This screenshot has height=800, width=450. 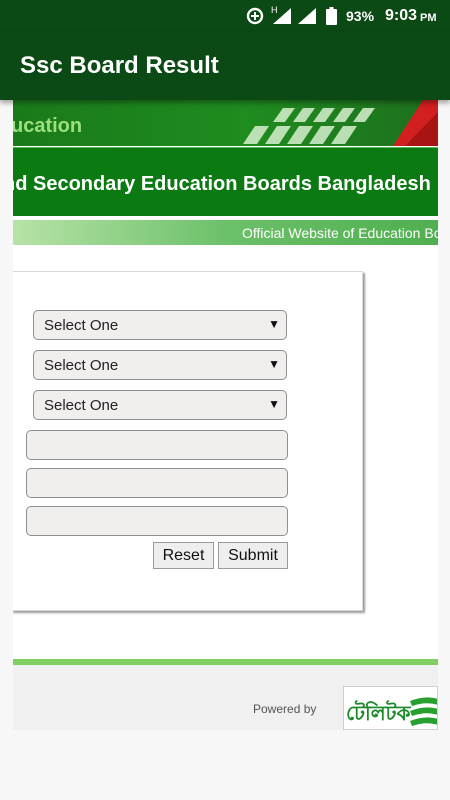 What do you see at coordinates (340, 233) in the screenshot?
I see `ticker-text: Official Website of Education Bo` at bounding box center [340, 233].